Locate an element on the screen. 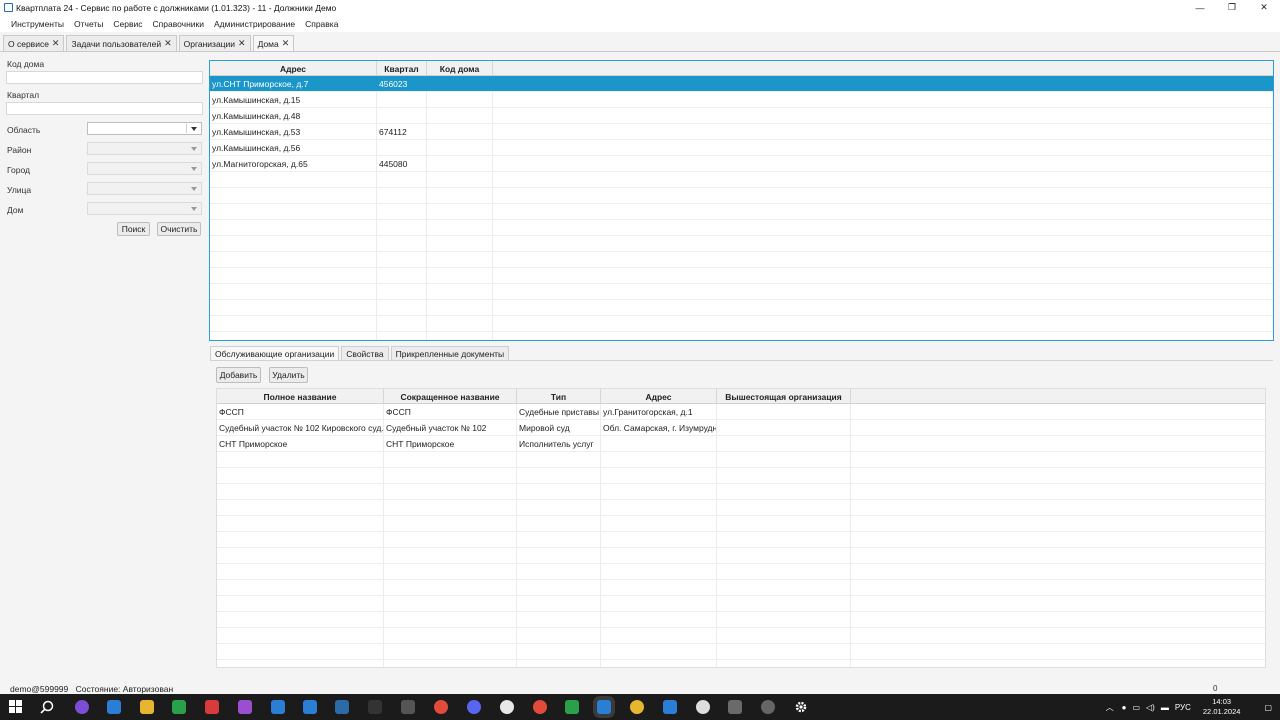 The width and height of the screenshot is (1280, 720). tab-about-service: О сервисе ✕ is located at coordinates (34, 43).